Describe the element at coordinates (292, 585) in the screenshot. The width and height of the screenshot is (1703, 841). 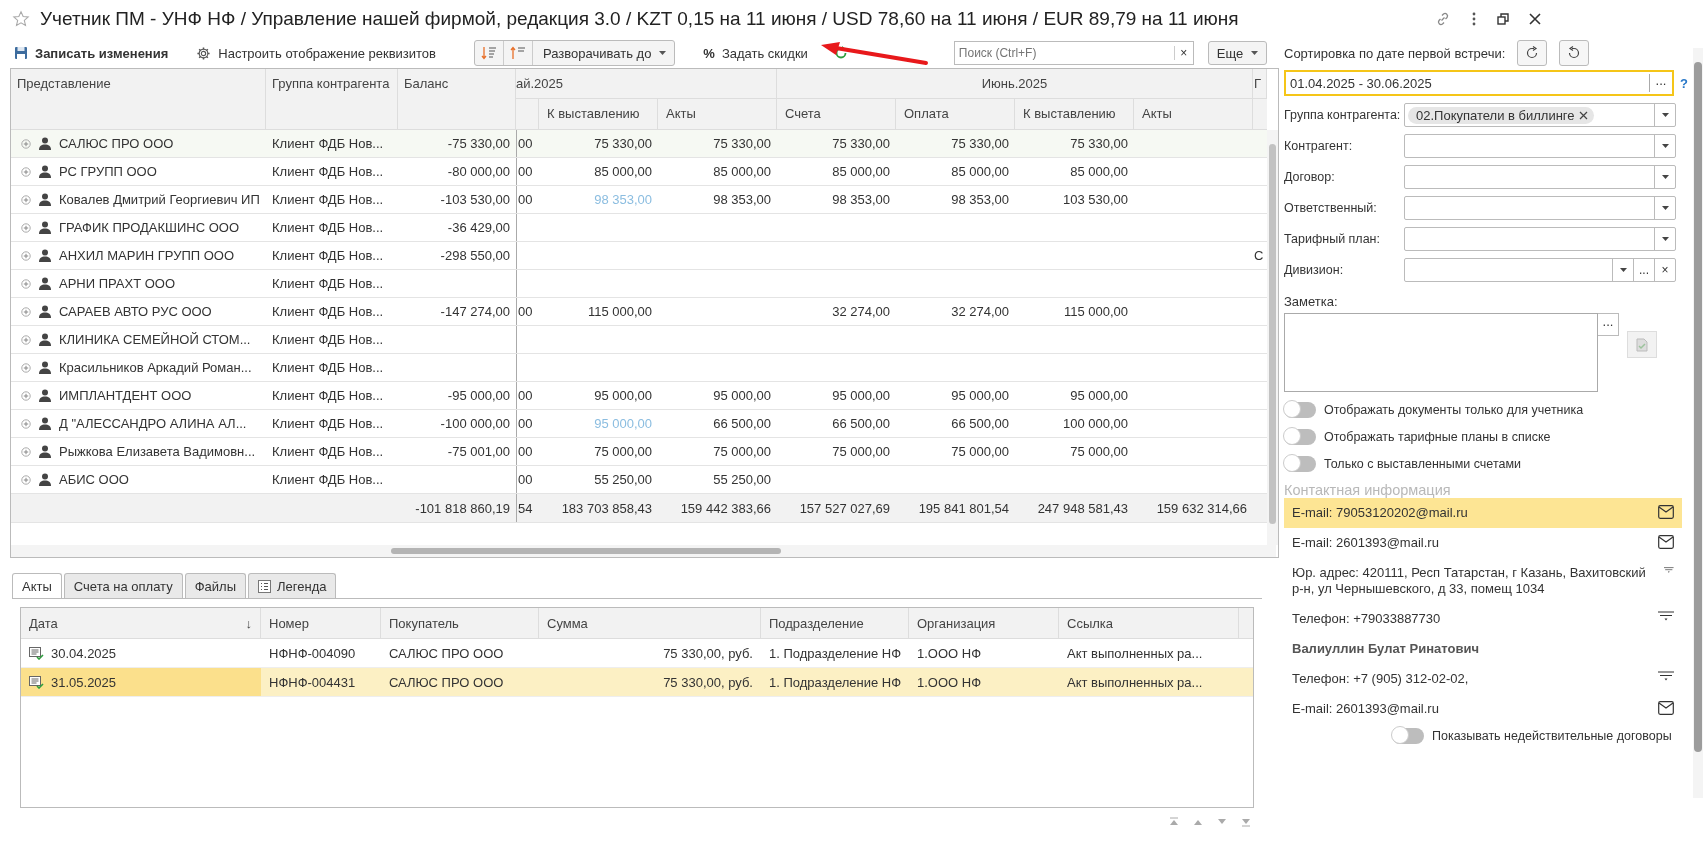
I see `tab: Легенда` at that location.